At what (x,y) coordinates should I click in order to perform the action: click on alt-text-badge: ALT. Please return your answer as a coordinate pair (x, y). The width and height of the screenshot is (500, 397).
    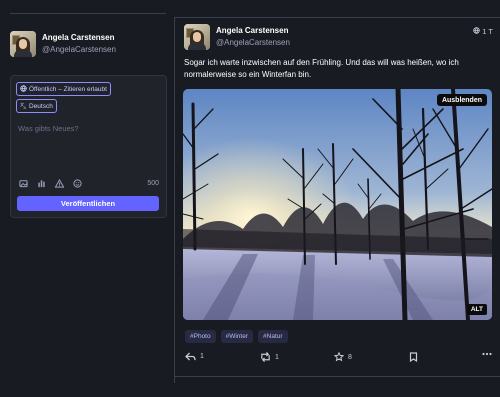
    Looking at the image, I should click on (476, 309).